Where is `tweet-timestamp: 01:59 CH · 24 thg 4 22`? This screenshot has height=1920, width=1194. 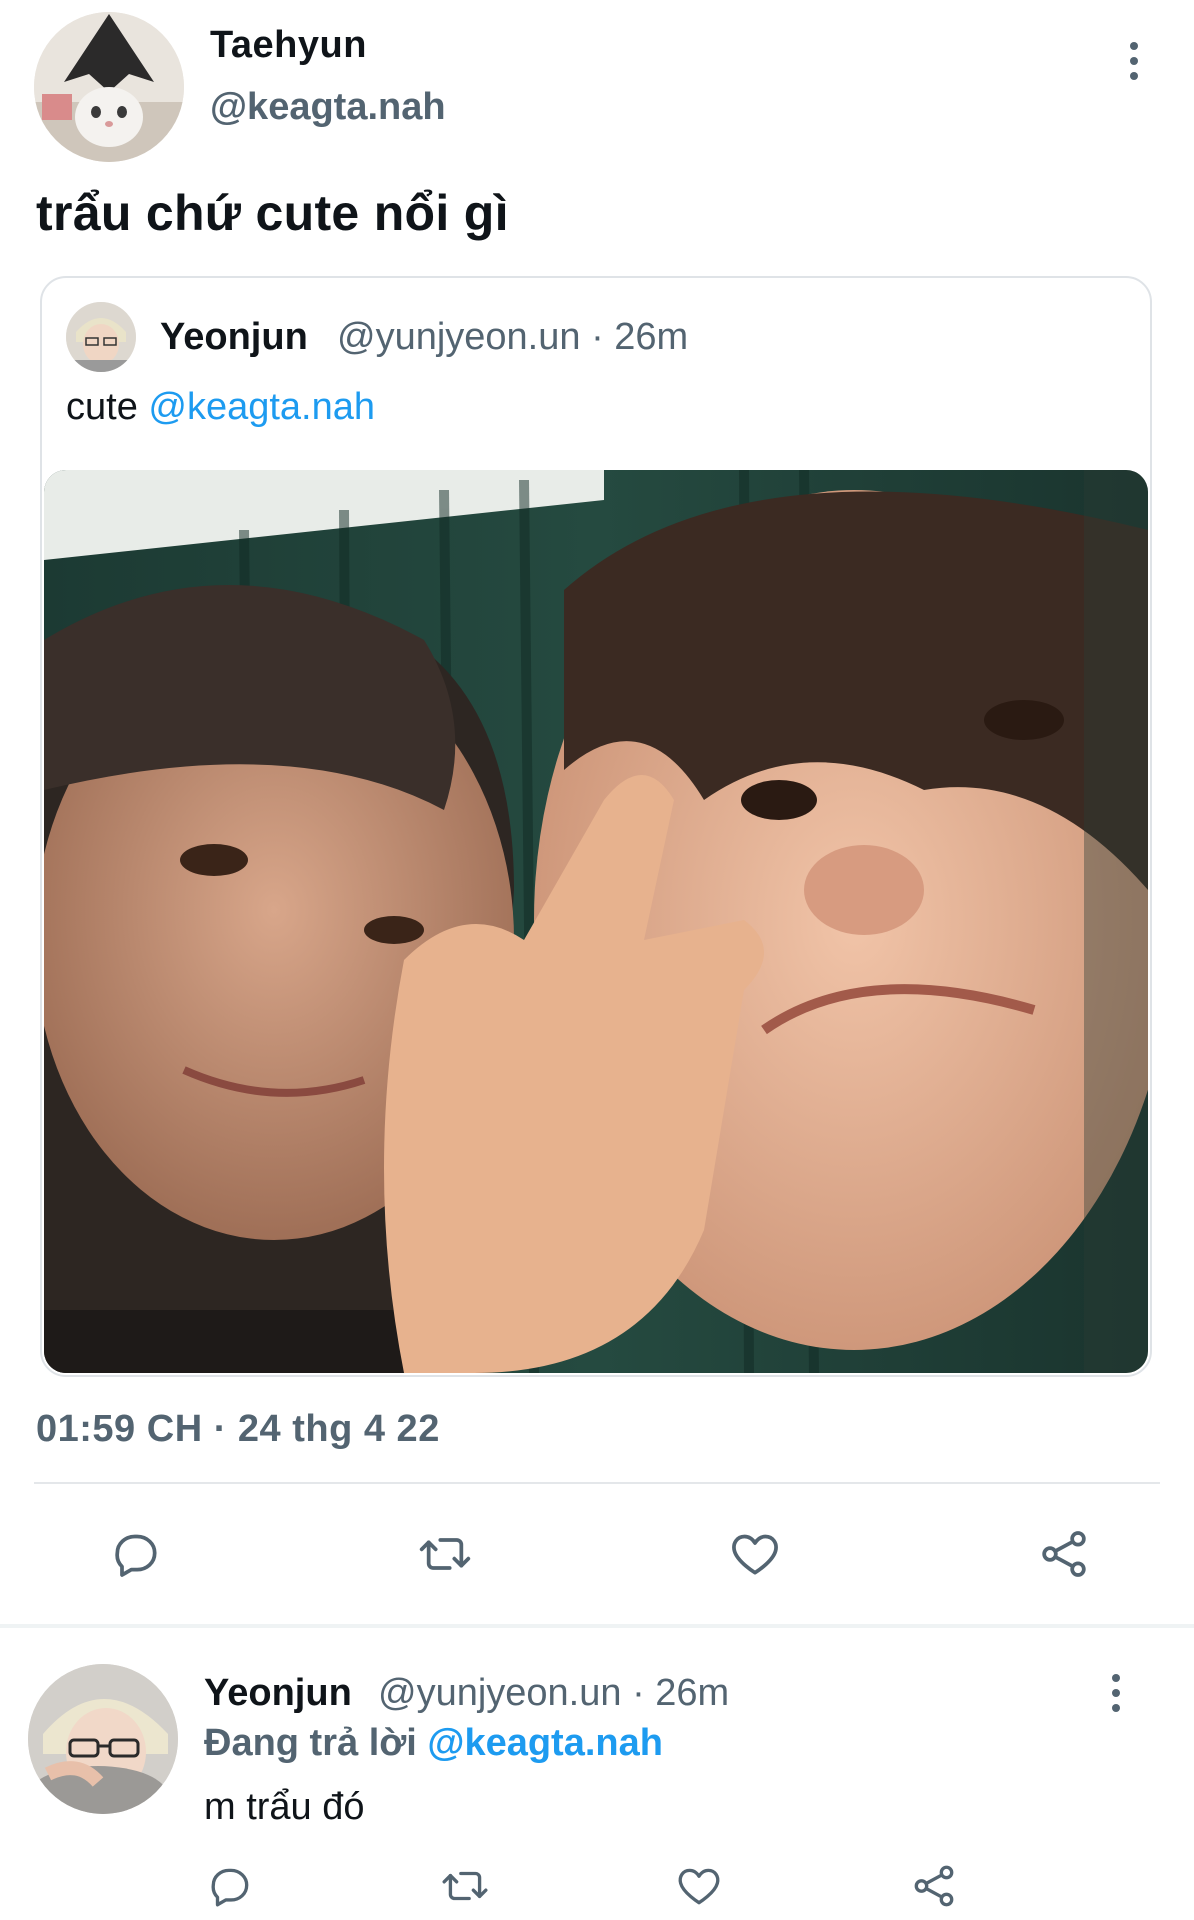
tweet-timestamp: 01:59 CH · 24 thg 4 22 is located at coordinates (238, 1429).